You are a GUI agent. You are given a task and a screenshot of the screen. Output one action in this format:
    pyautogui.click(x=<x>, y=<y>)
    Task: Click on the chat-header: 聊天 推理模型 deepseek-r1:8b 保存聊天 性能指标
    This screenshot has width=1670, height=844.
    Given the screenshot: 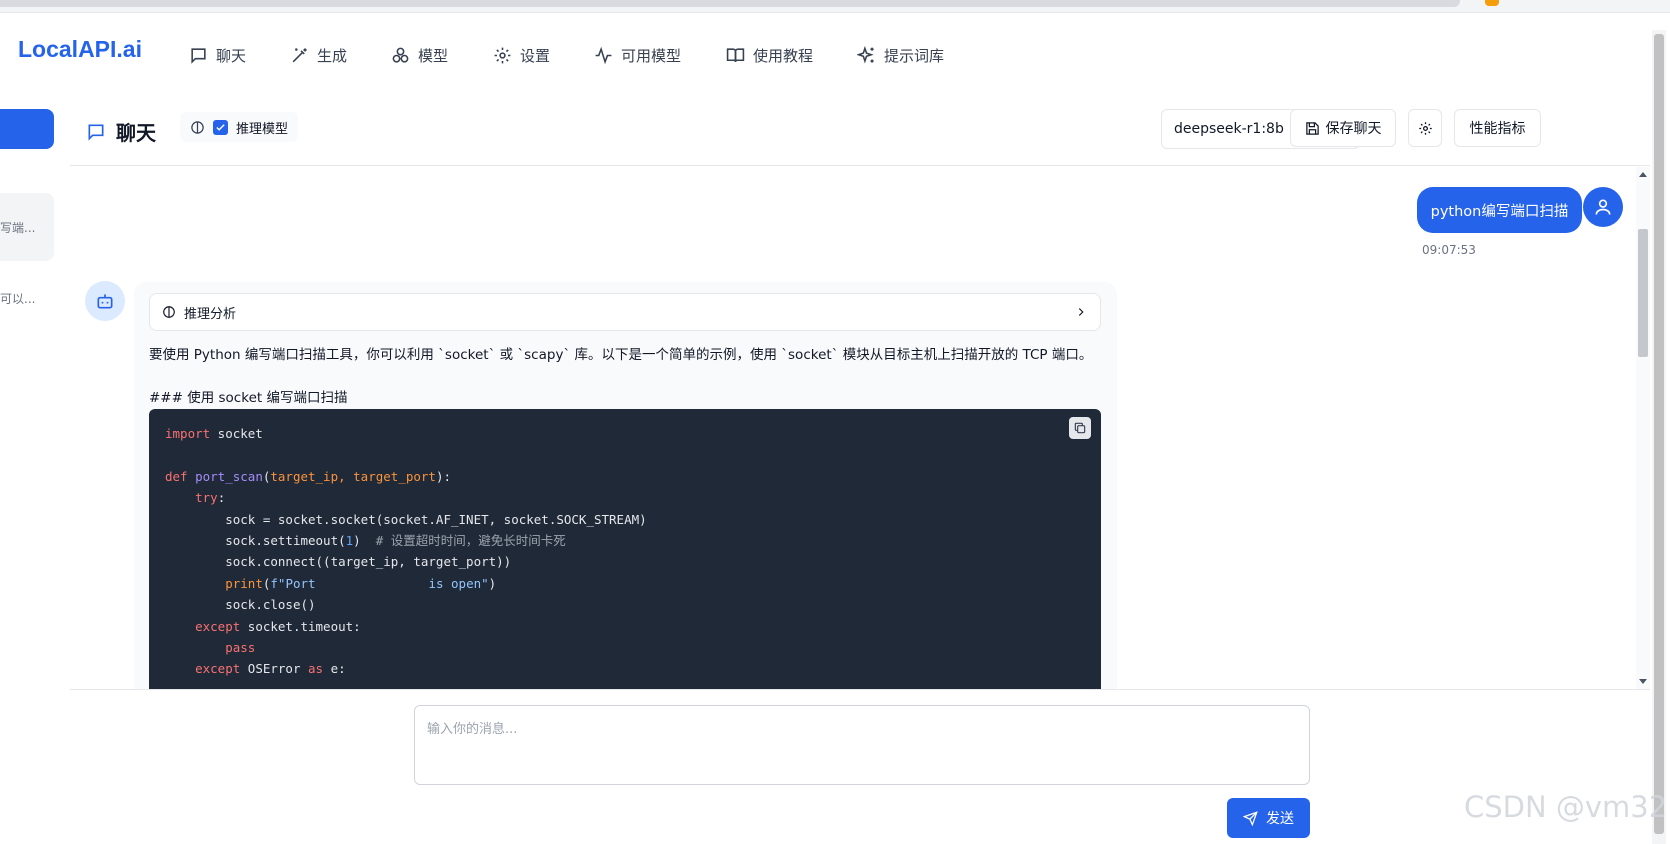 What is the action you would take?
    pyautogui.click(x=860, y=133)
    